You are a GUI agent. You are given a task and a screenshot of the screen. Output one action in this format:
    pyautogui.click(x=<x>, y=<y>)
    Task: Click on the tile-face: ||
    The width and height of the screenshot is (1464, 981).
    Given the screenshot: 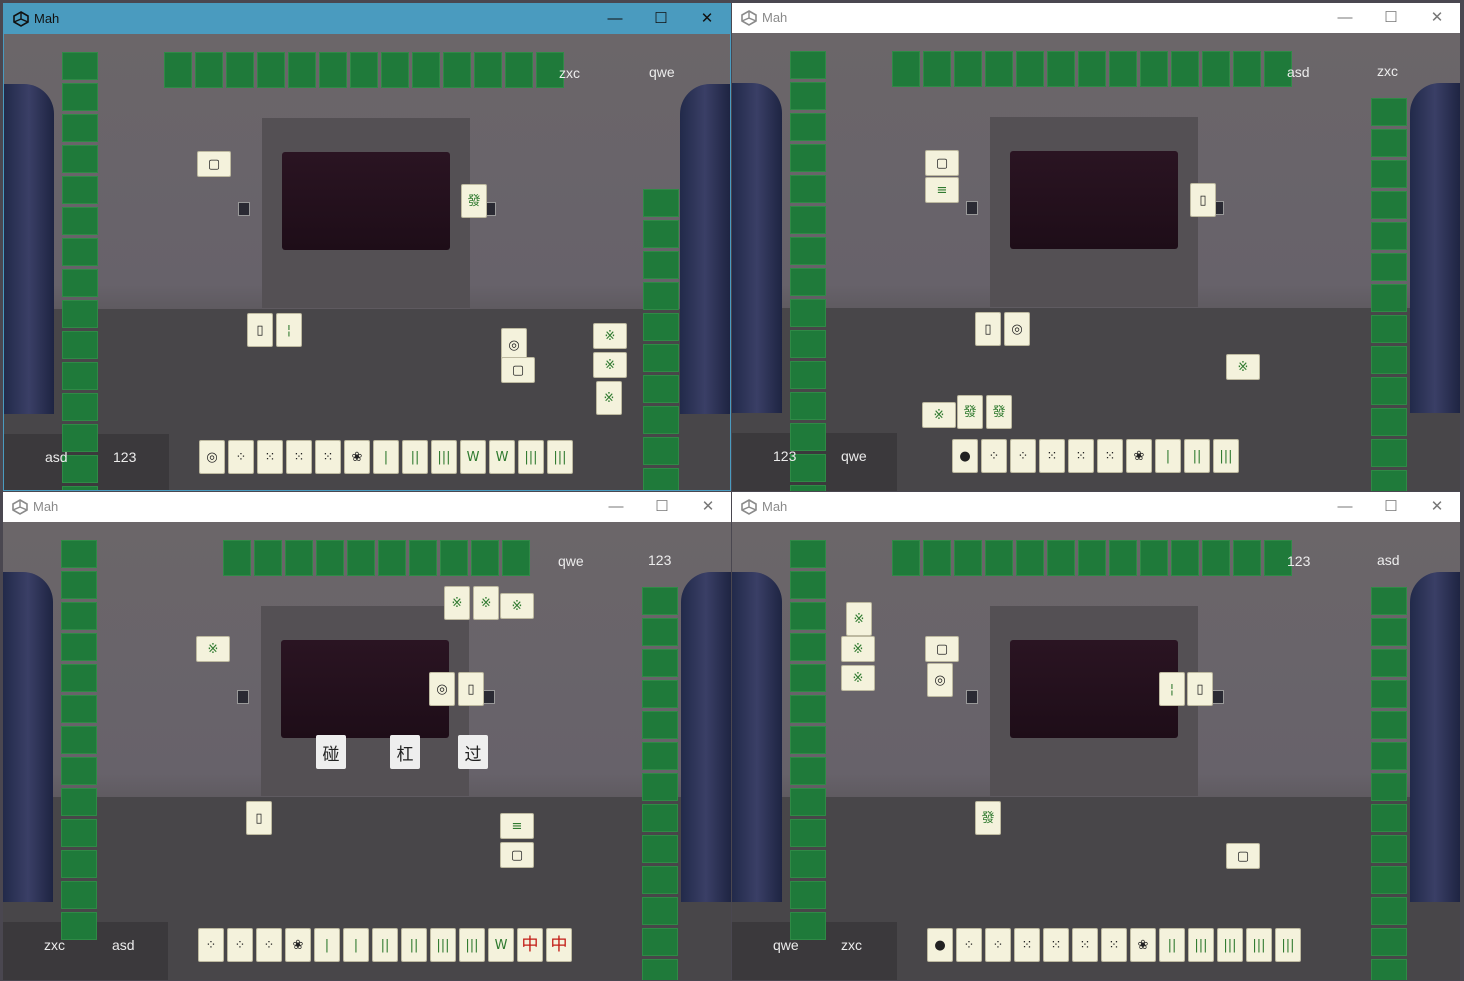 What is the action you would take?
    pyautogui.click(x=385, y=945)
    